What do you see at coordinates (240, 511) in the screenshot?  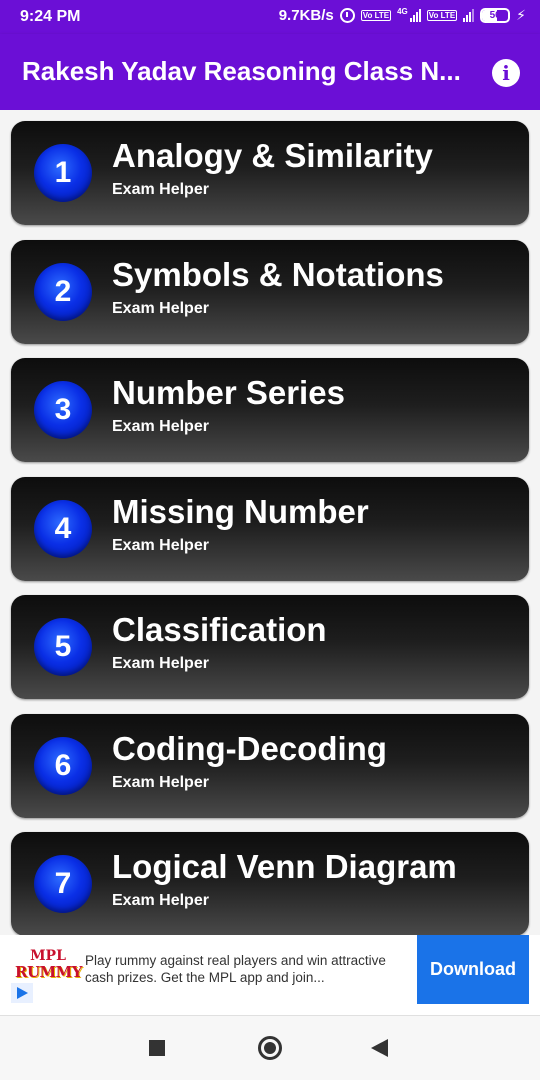 I see `item-title: Missing Number` at bounding box center [240, 511].